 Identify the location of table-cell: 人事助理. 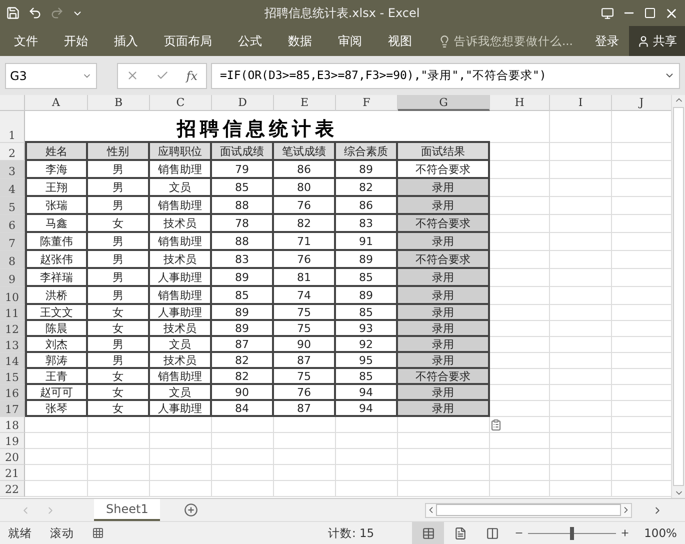
(181, 278).